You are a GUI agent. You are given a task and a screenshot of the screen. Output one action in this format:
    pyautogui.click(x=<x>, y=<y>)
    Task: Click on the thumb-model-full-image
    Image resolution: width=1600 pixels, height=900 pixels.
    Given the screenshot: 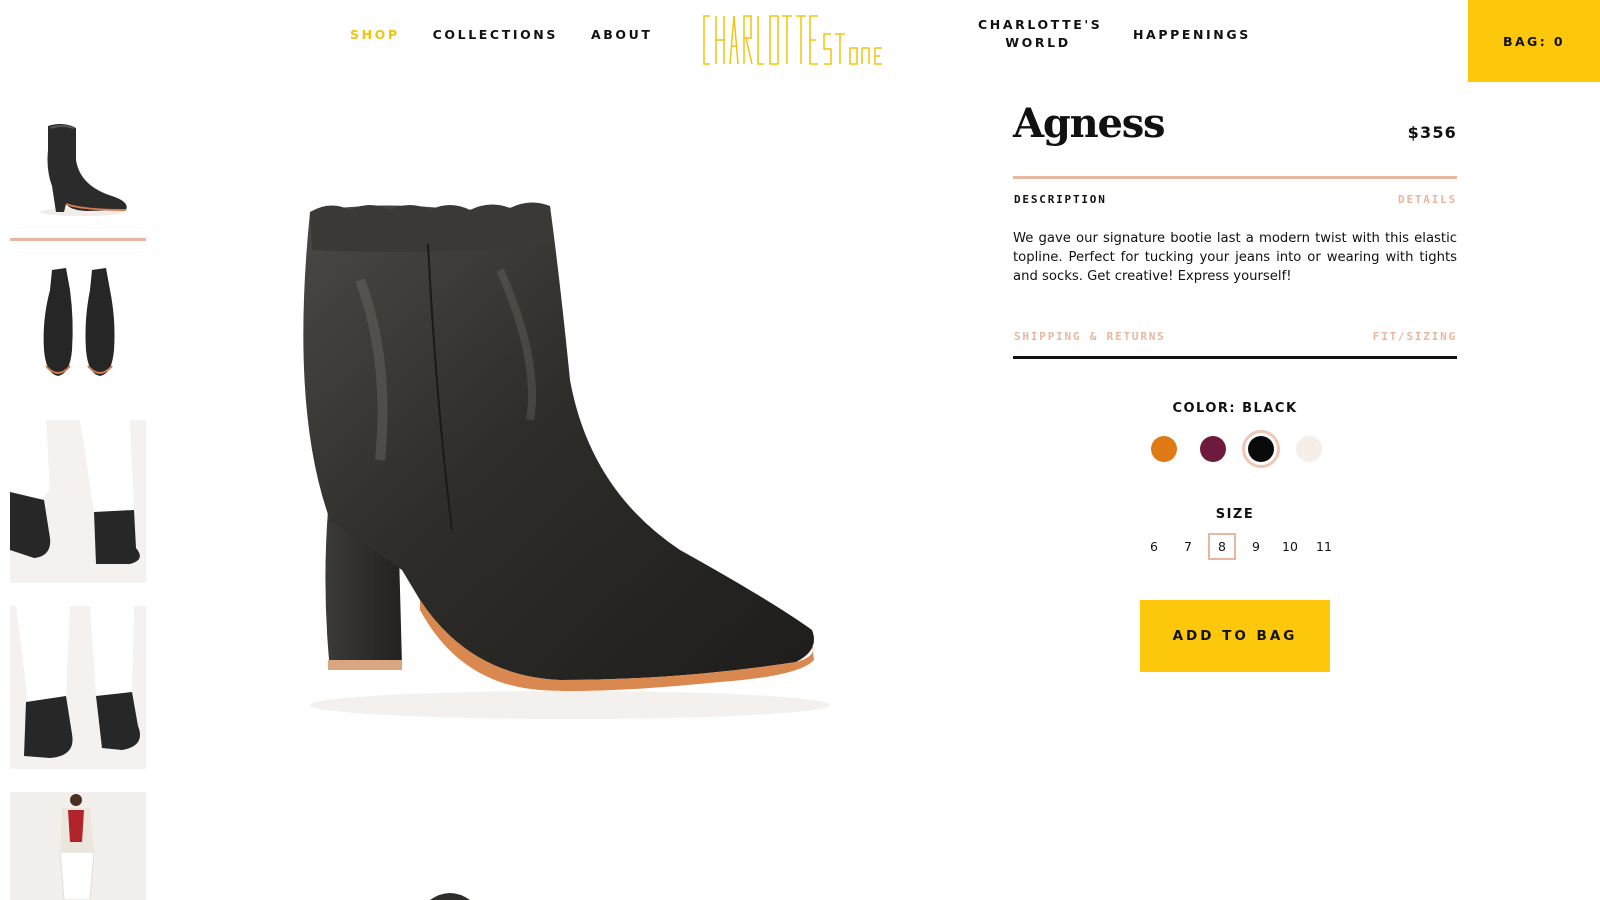 What is the action you would take?
    pyautogui.click(x=78, y=846)
    